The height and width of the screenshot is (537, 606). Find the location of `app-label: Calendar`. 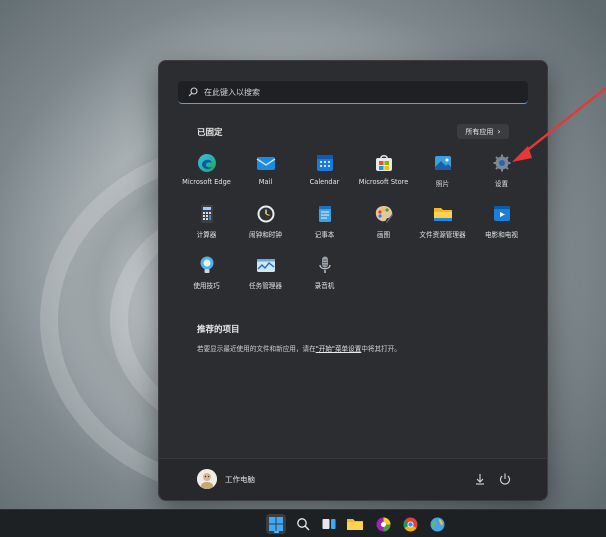

app-label: Calendar is located at coordinates (324, 182).